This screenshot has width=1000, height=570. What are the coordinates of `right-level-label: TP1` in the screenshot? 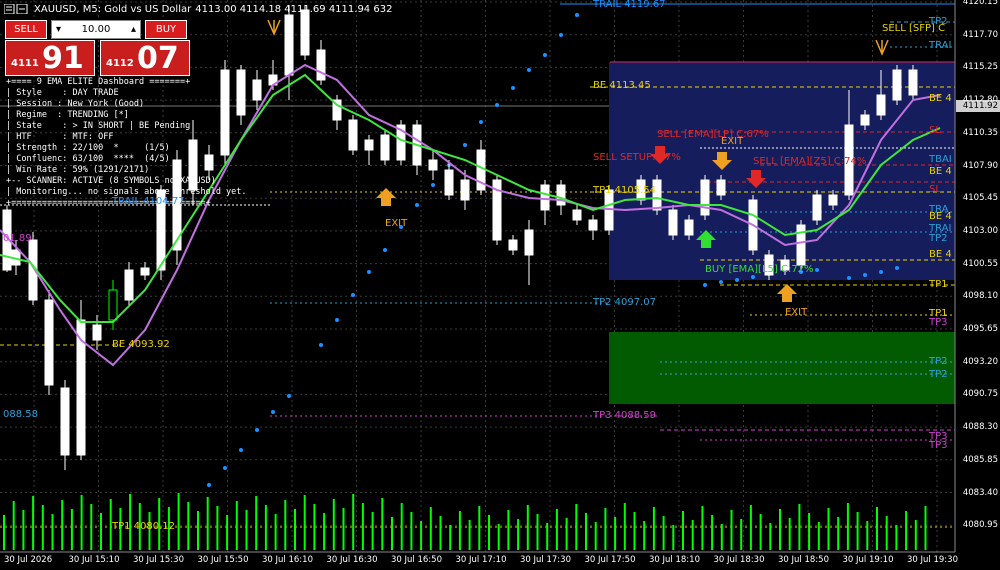 It's located at (938, 284).